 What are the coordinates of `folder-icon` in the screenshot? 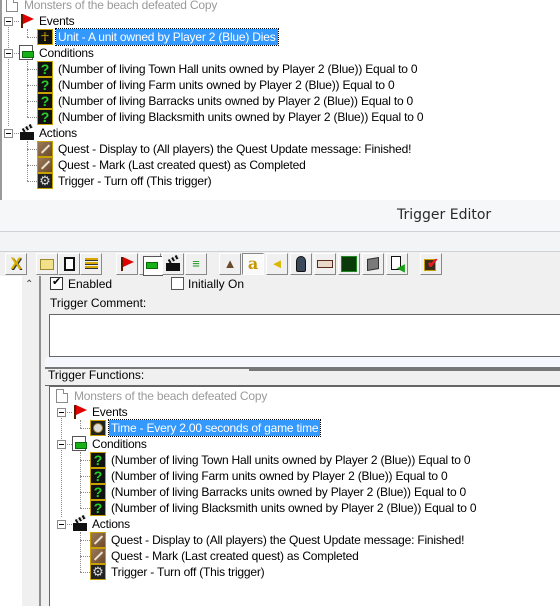 It's located at (47, 264).